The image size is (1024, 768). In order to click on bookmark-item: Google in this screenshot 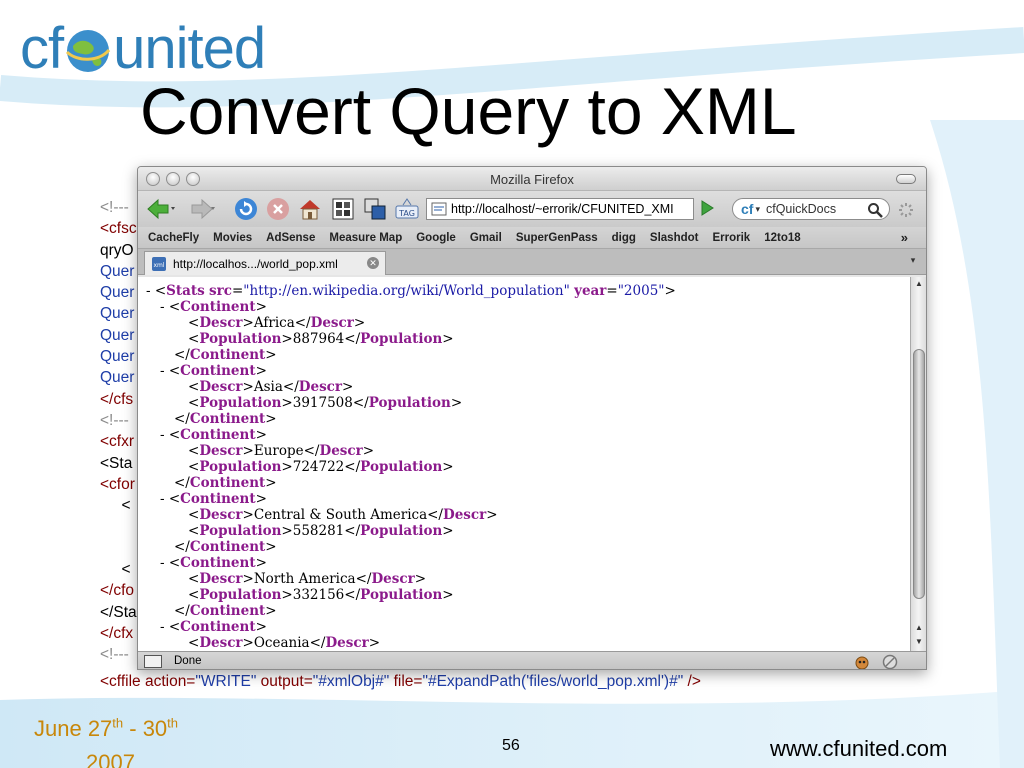, I will do `click(436, 238)`.